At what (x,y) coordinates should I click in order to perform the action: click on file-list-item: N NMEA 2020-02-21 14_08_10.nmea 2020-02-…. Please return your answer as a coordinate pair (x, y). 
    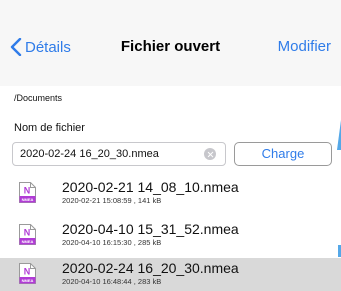
    Looking at the image, I should click on (170, 193).